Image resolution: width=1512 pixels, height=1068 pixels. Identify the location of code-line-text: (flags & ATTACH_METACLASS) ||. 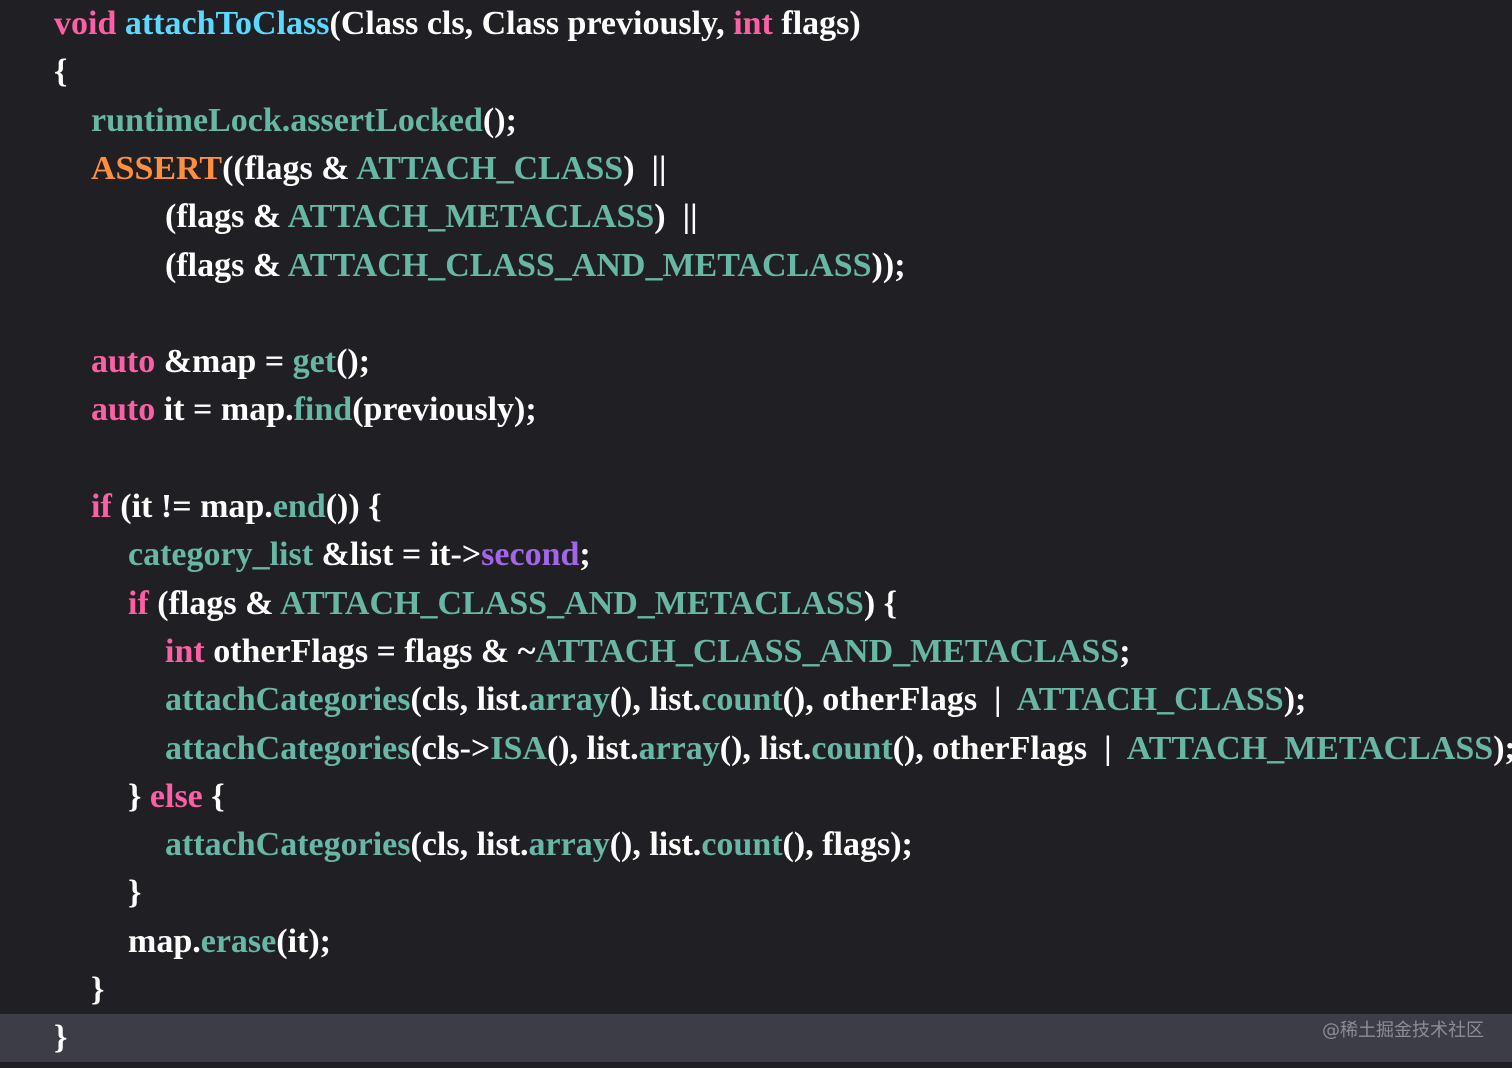
(431, 217).